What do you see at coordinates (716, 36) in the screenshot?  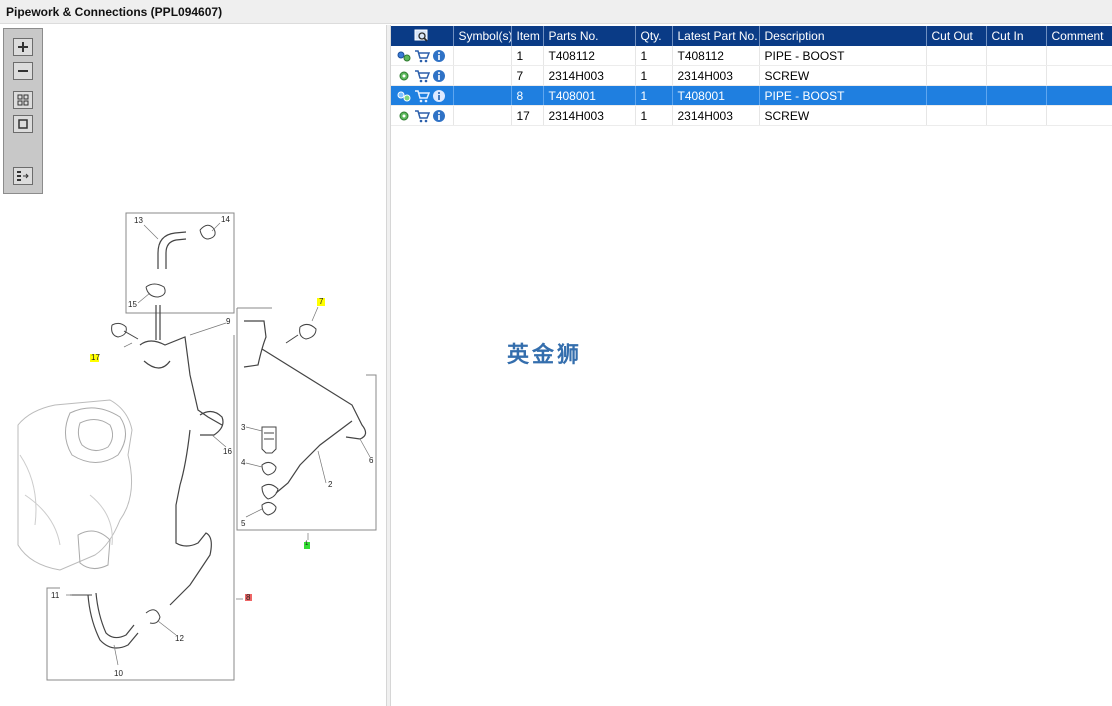 I see `column-header-latest-part-no: Latest Part No.` at bounding box center [716, 36].